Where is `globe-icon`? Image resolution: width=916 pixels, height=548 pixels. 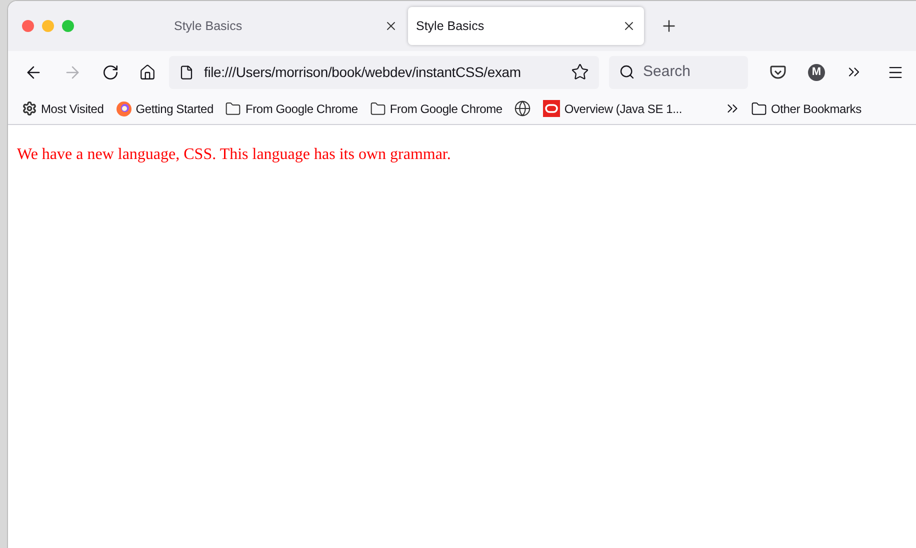
globe-icon is located at coordinates (523, 108).